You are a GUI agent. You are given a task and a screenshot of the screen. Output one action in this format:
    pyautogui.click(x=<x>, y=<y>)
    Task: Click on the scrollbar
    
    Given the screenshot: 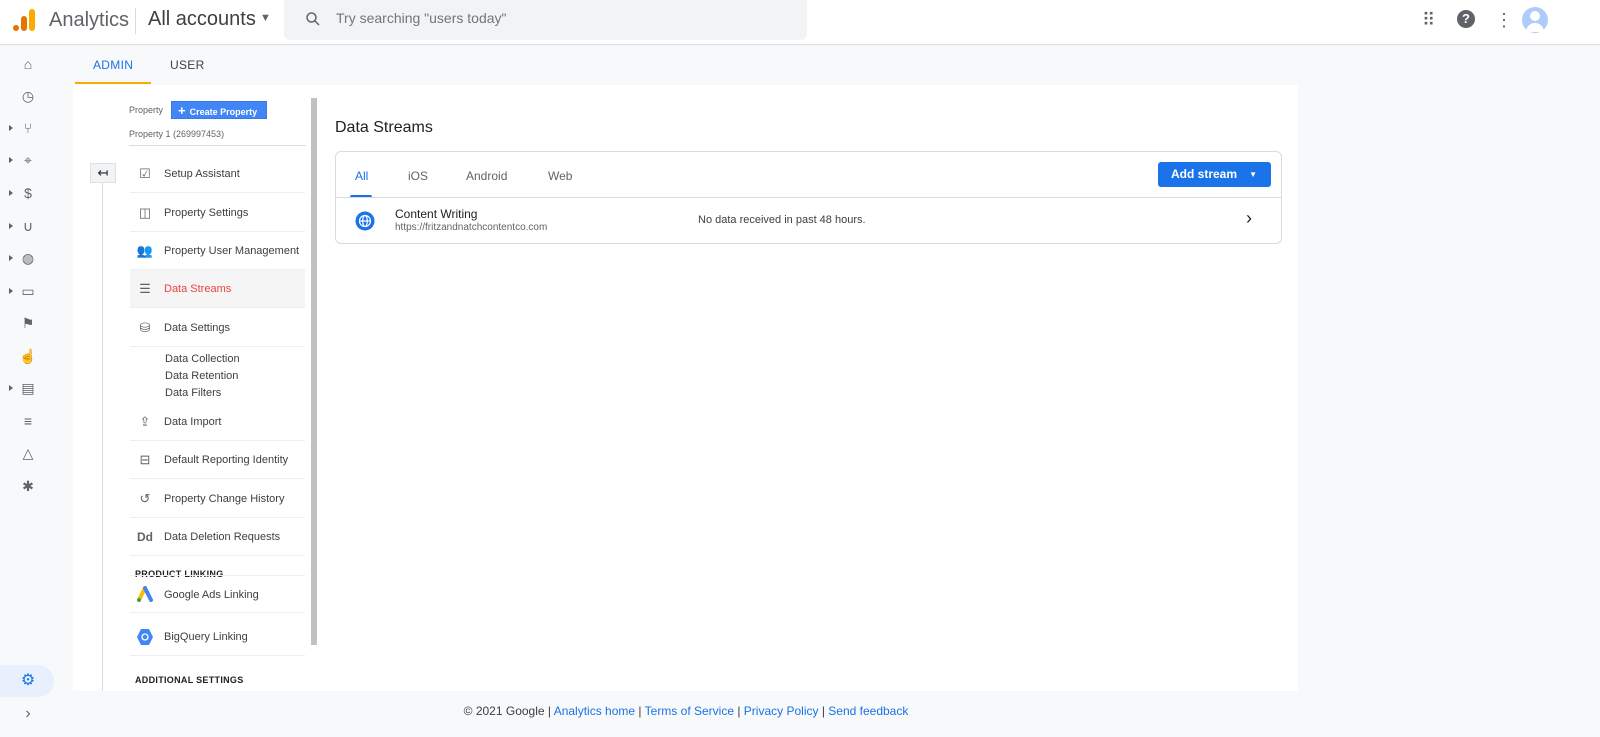 What is the action you would take?
    pyautogui.click(x=314, y=371)
    